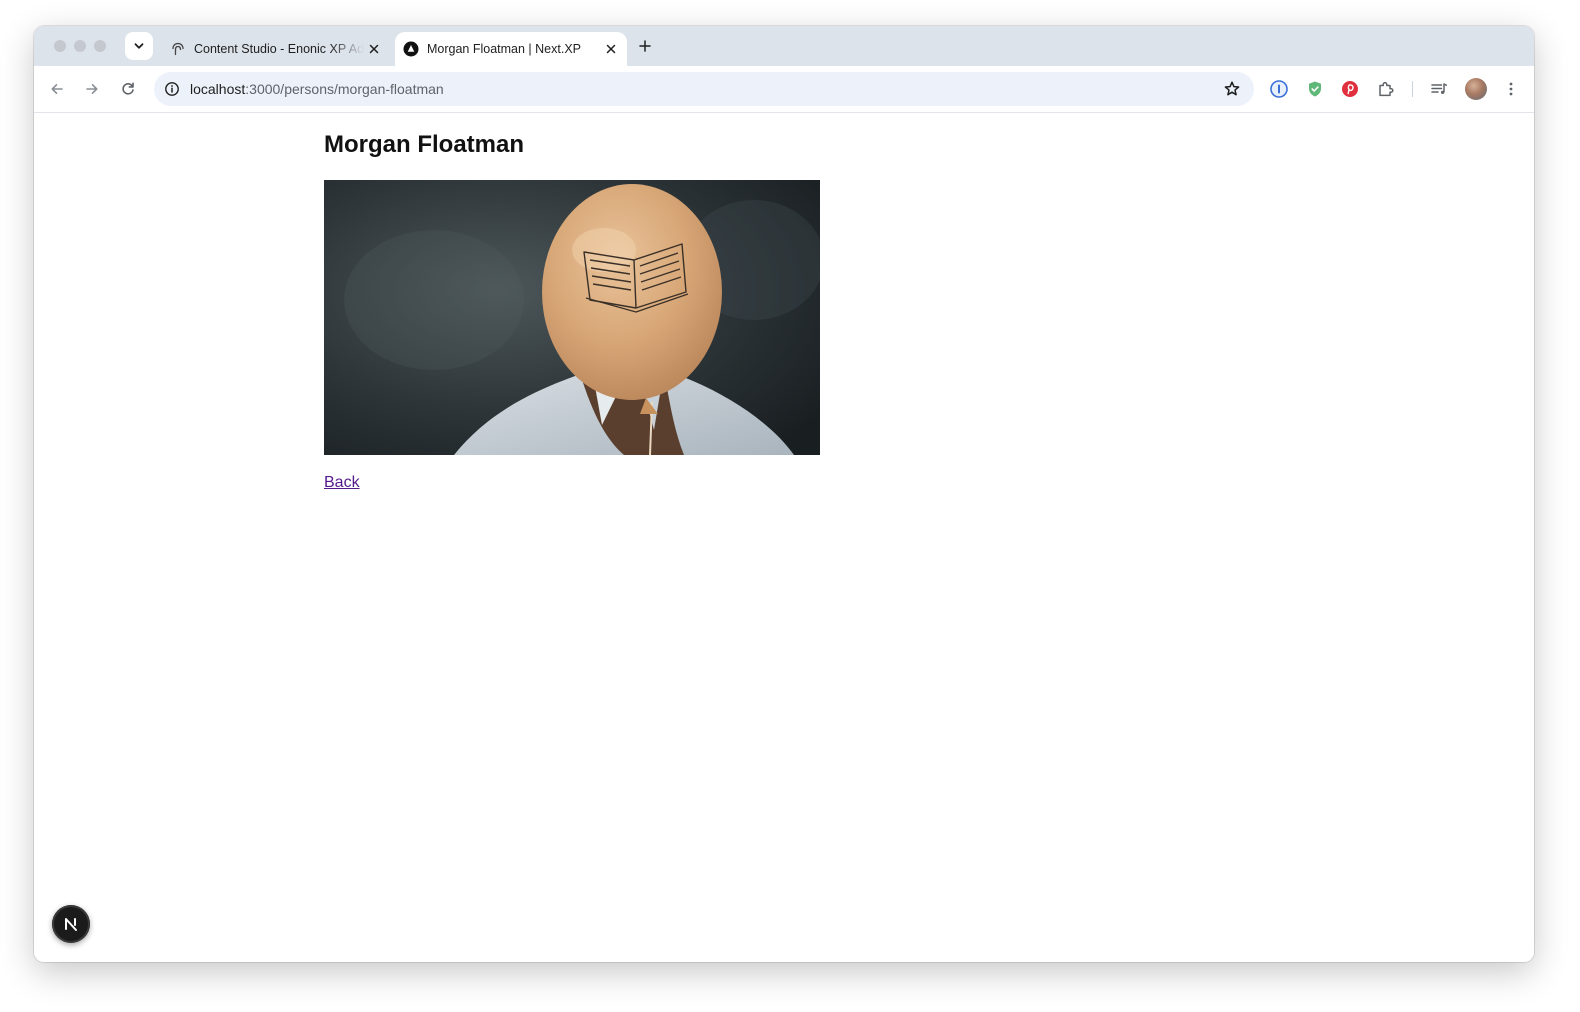 This screenshot has height=1012, width=1580. Describe the element at coordinates (172, 89) in the screenshot. I see `info-icon` at that location.